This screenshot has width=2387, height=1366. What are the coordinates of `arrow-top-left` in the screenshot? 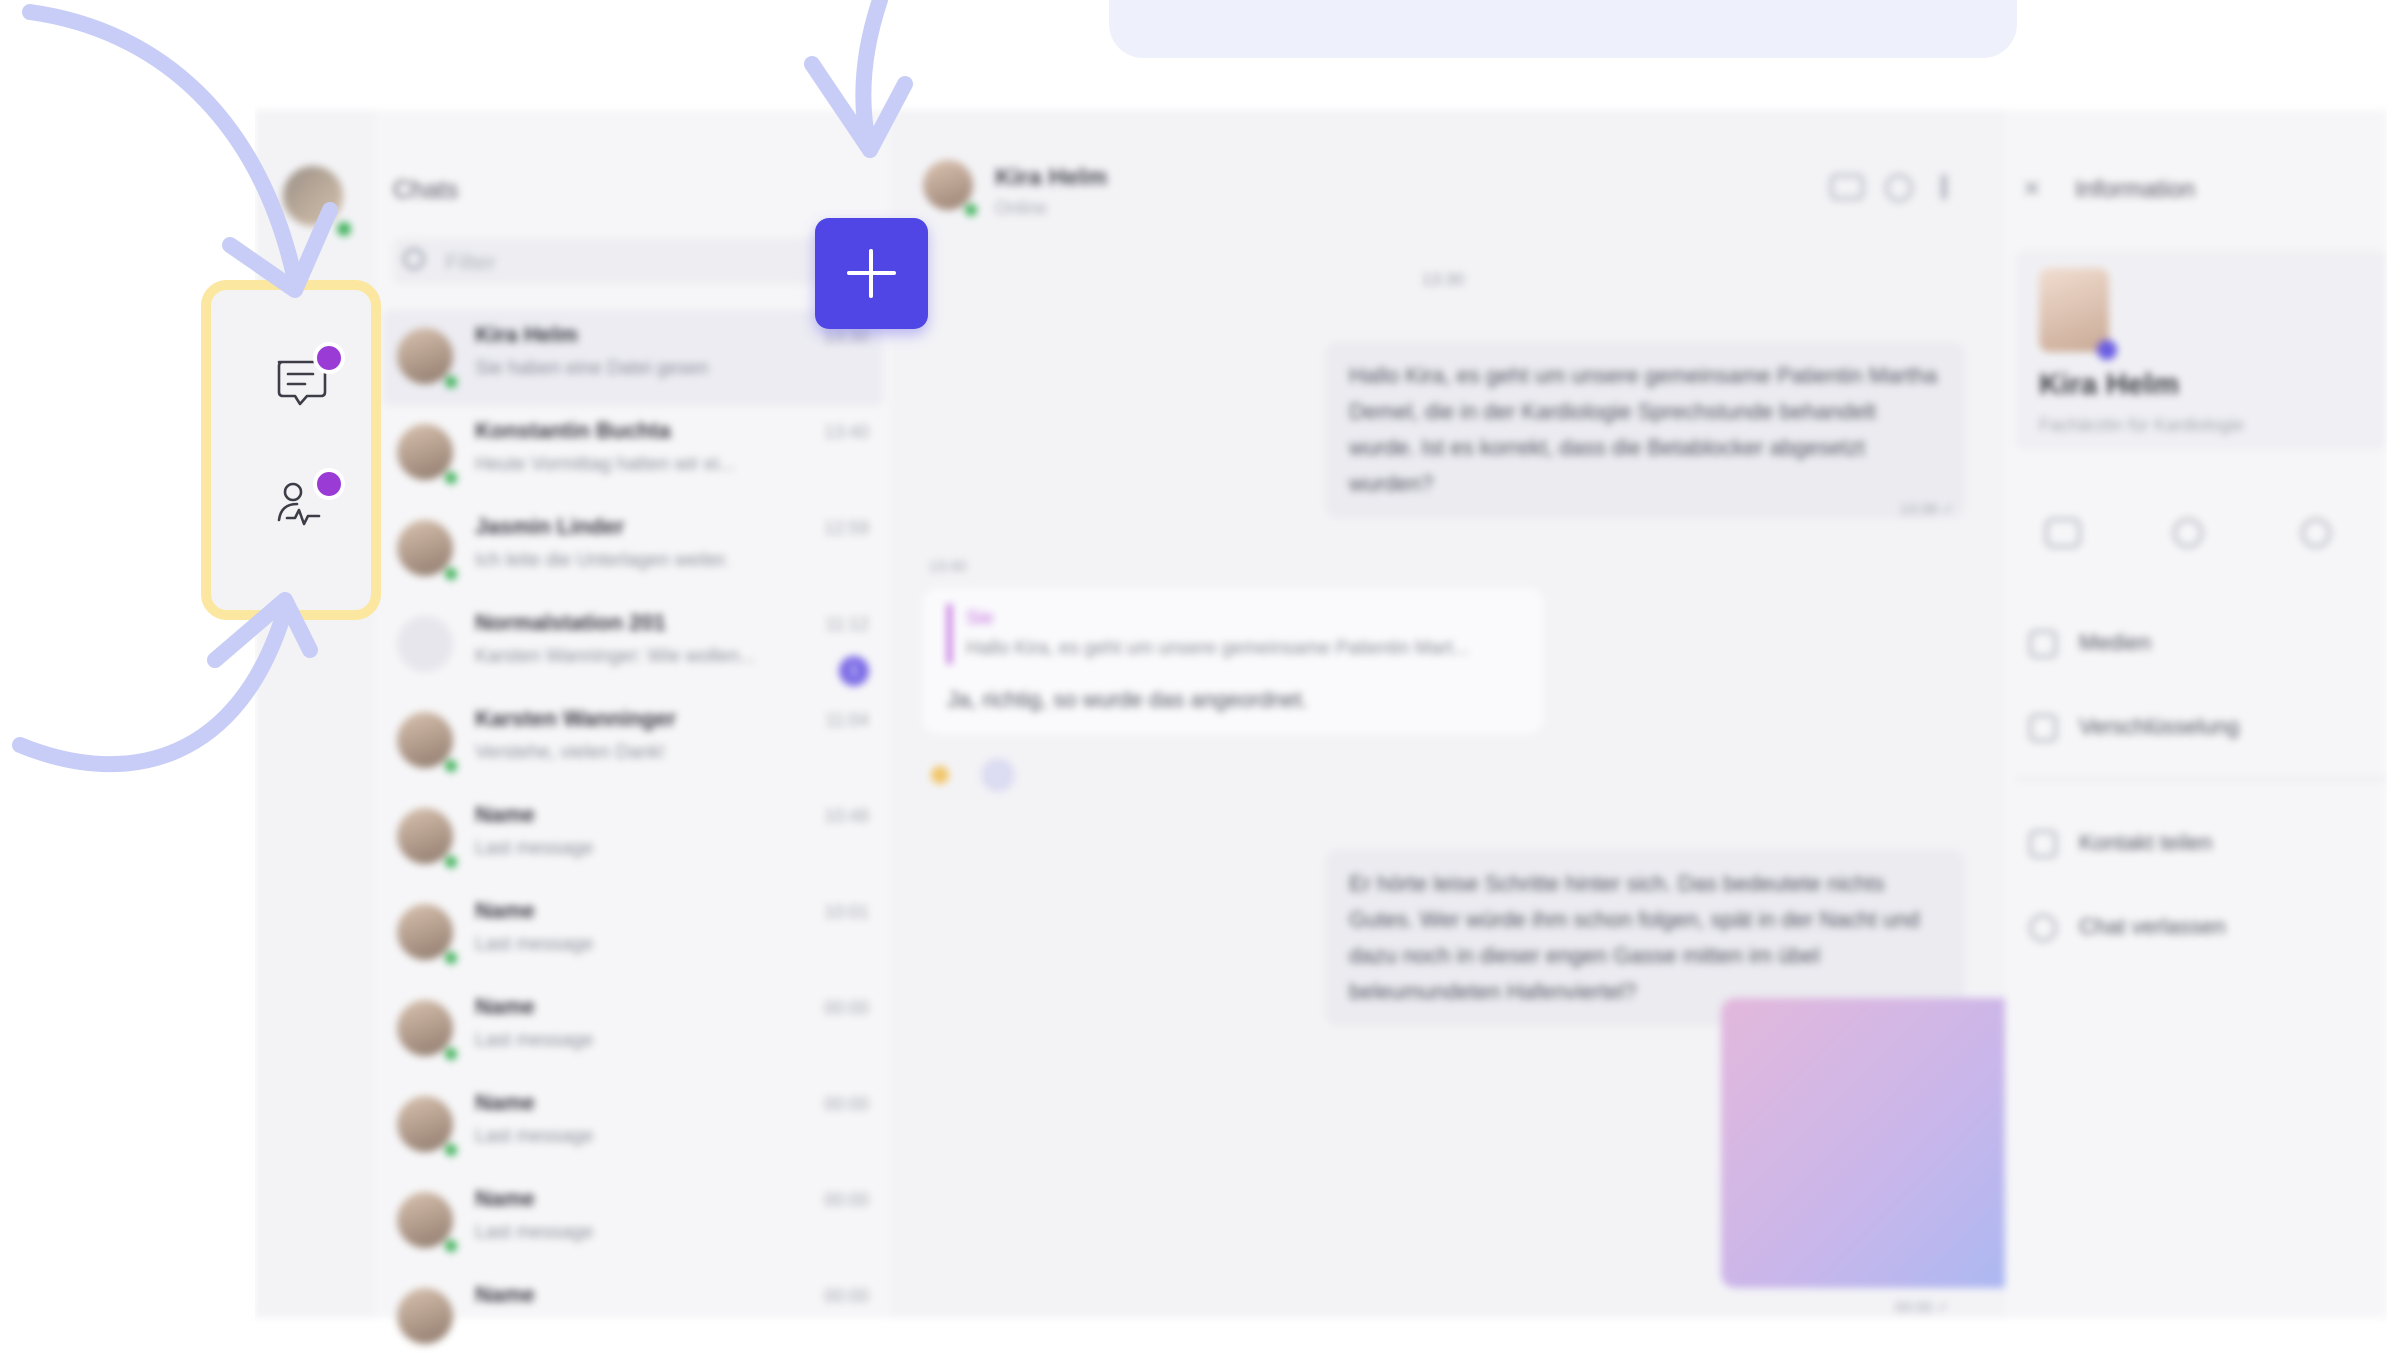 It's located at (162, 146).